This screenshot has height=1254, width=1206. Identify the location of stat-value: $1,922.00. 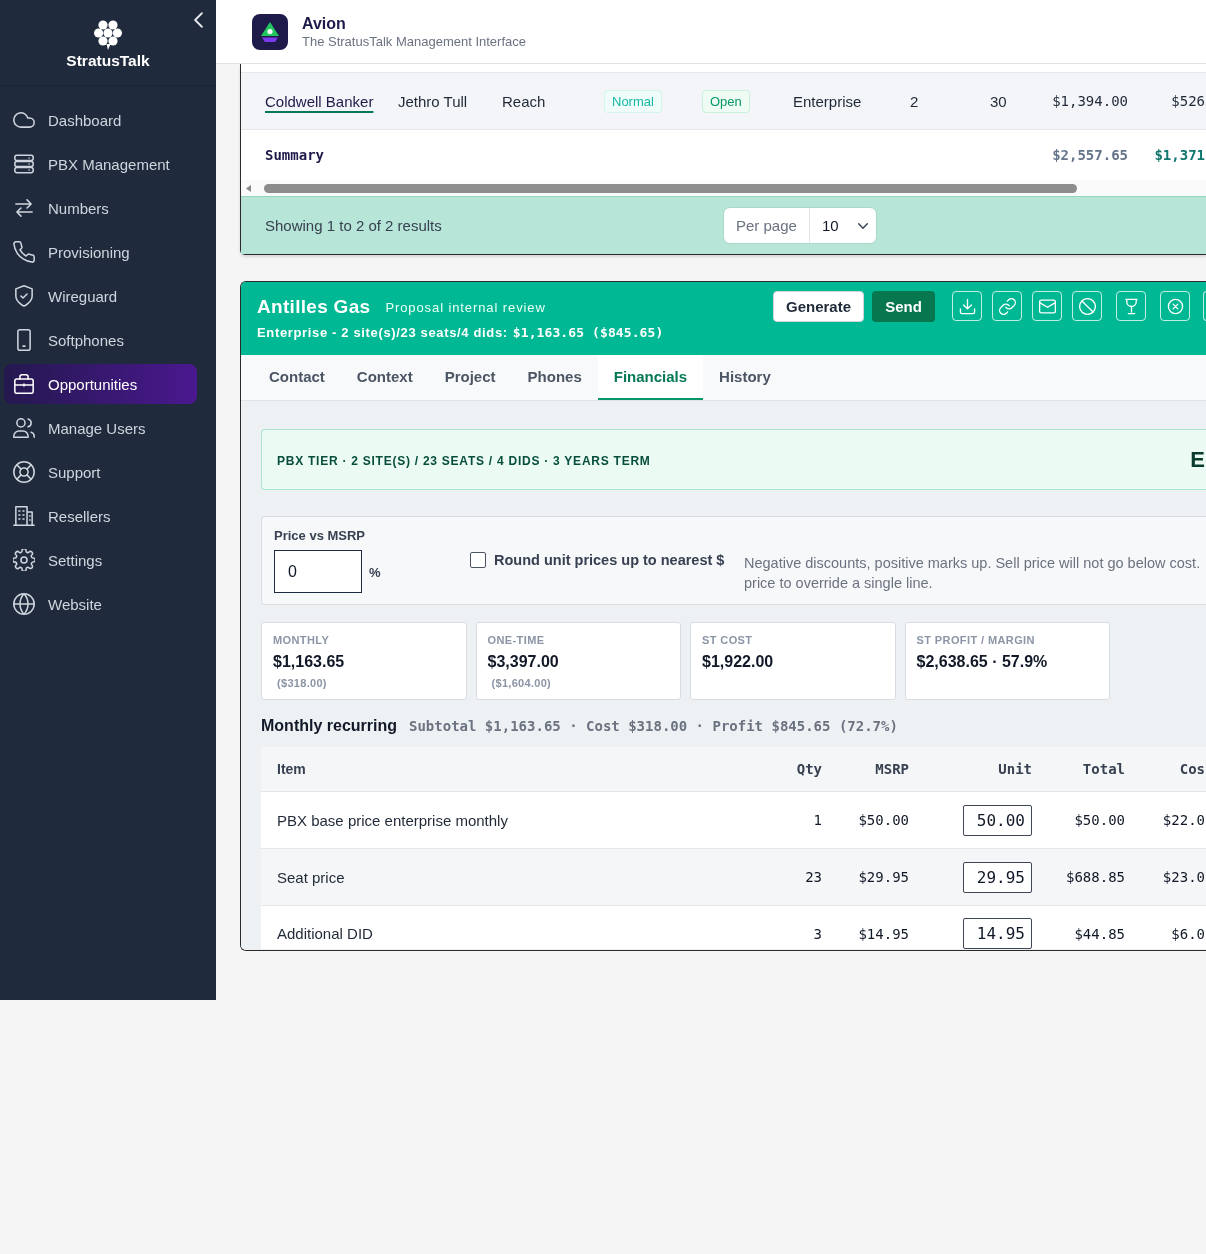
(738, 662).